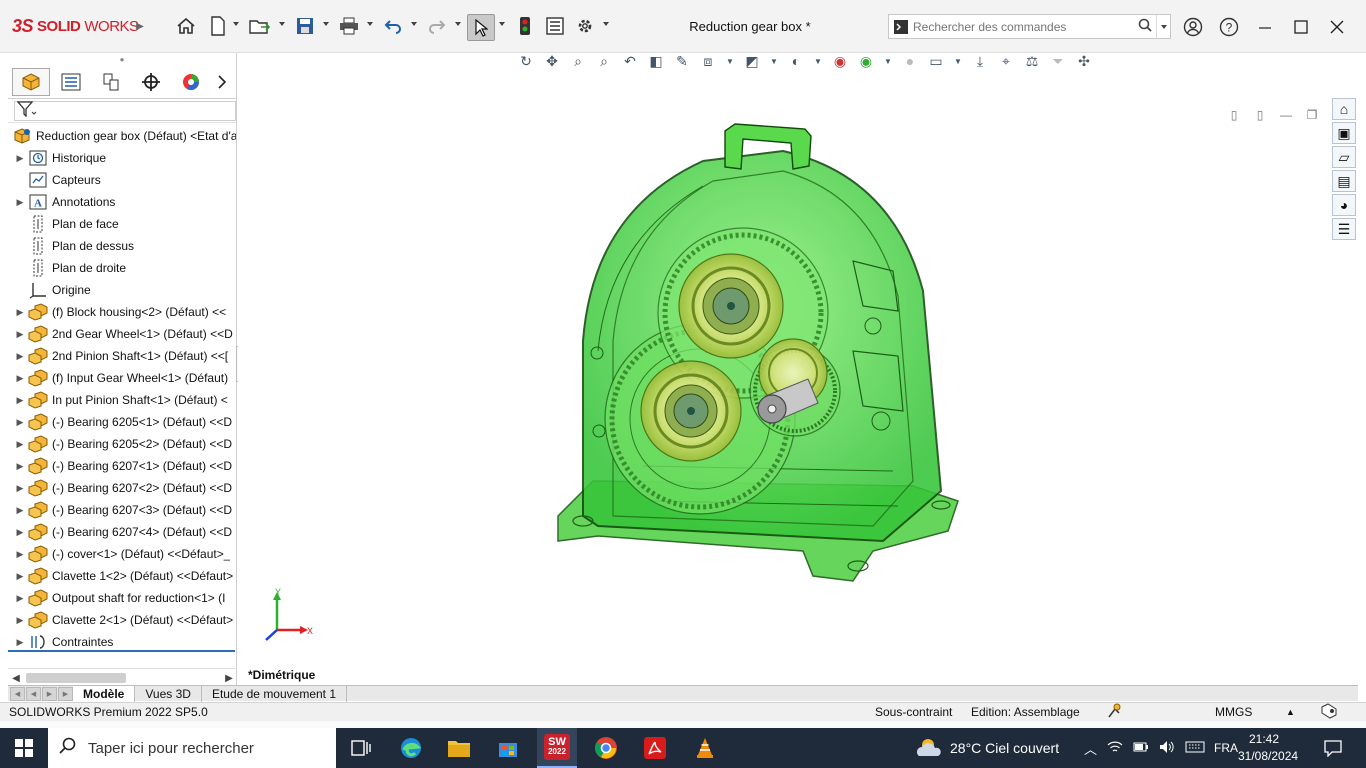 The width and height of the screenshot is (1366, 768). I want to click on display-style-icon: ◩, so click(752, 61).